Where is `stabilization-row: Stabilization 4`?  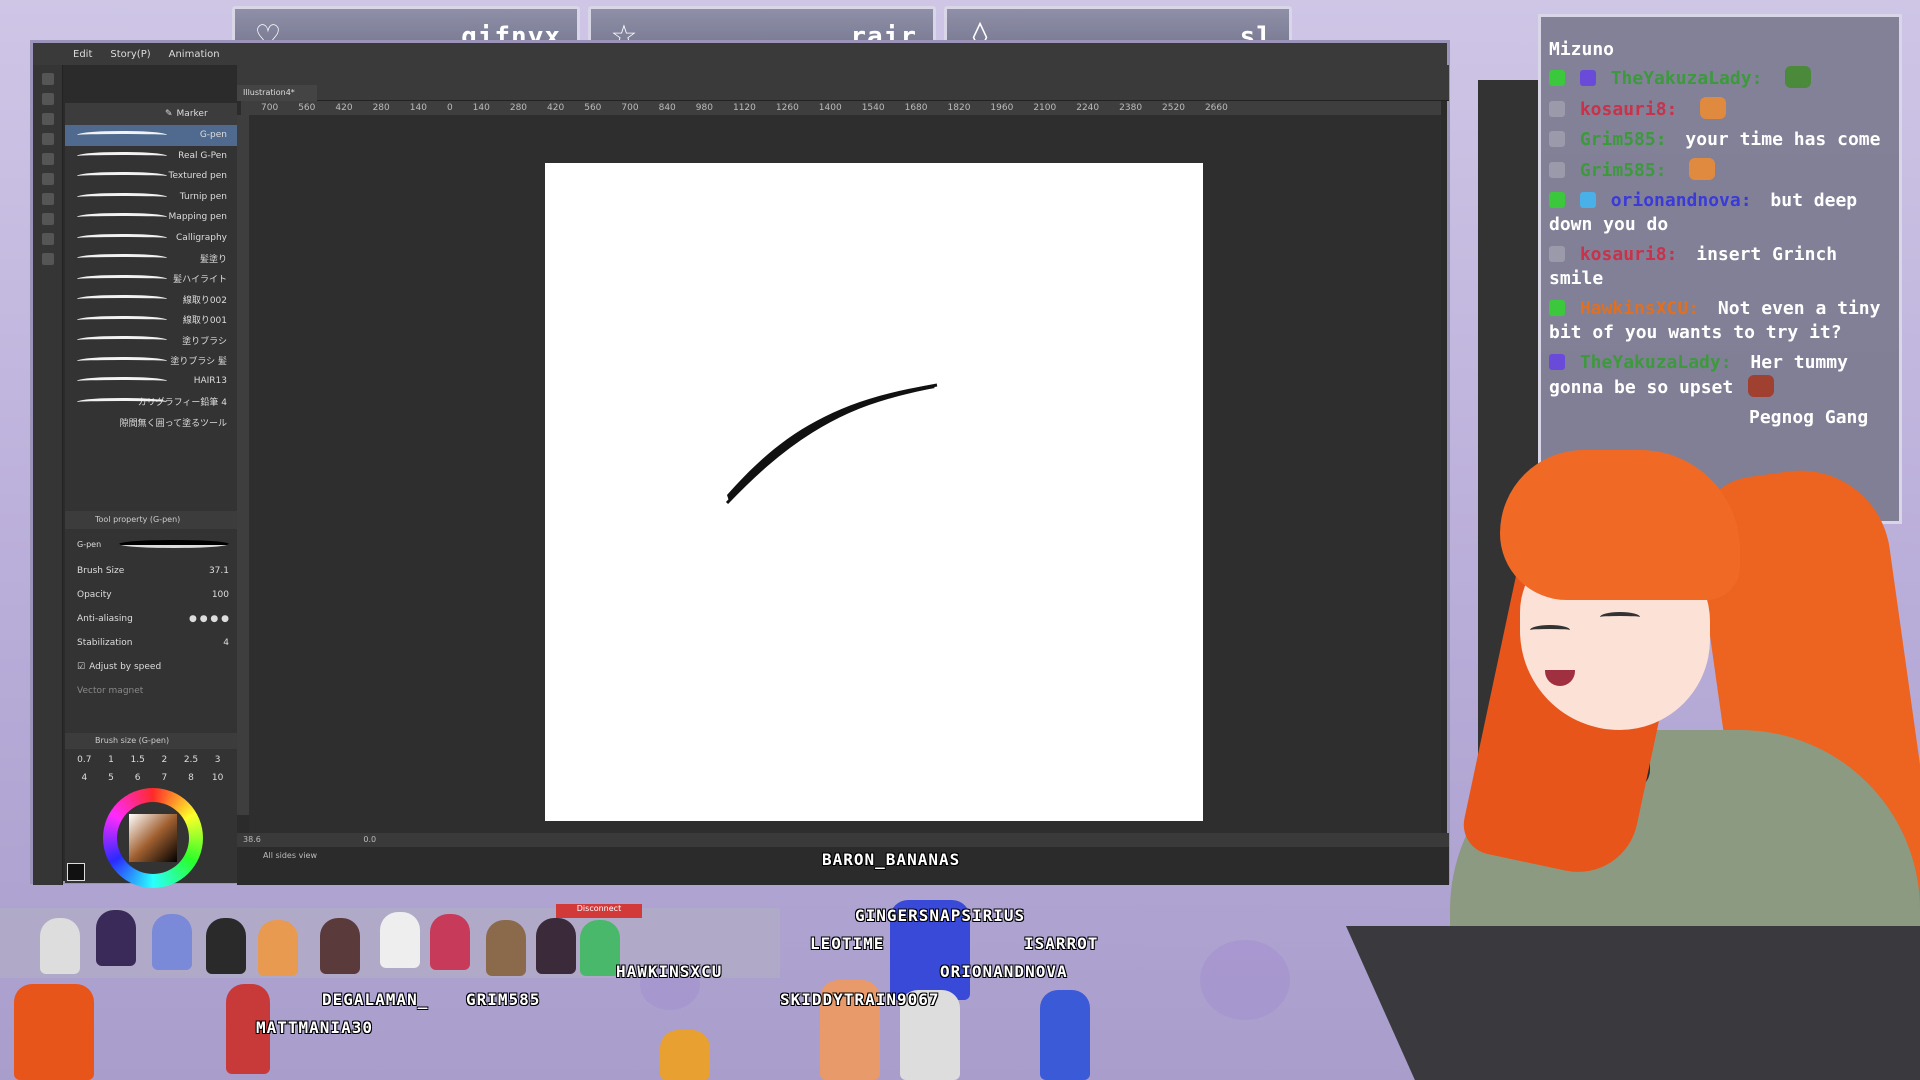
stabilization-row: Stabilization 4 is located at coordinates (151, 643).